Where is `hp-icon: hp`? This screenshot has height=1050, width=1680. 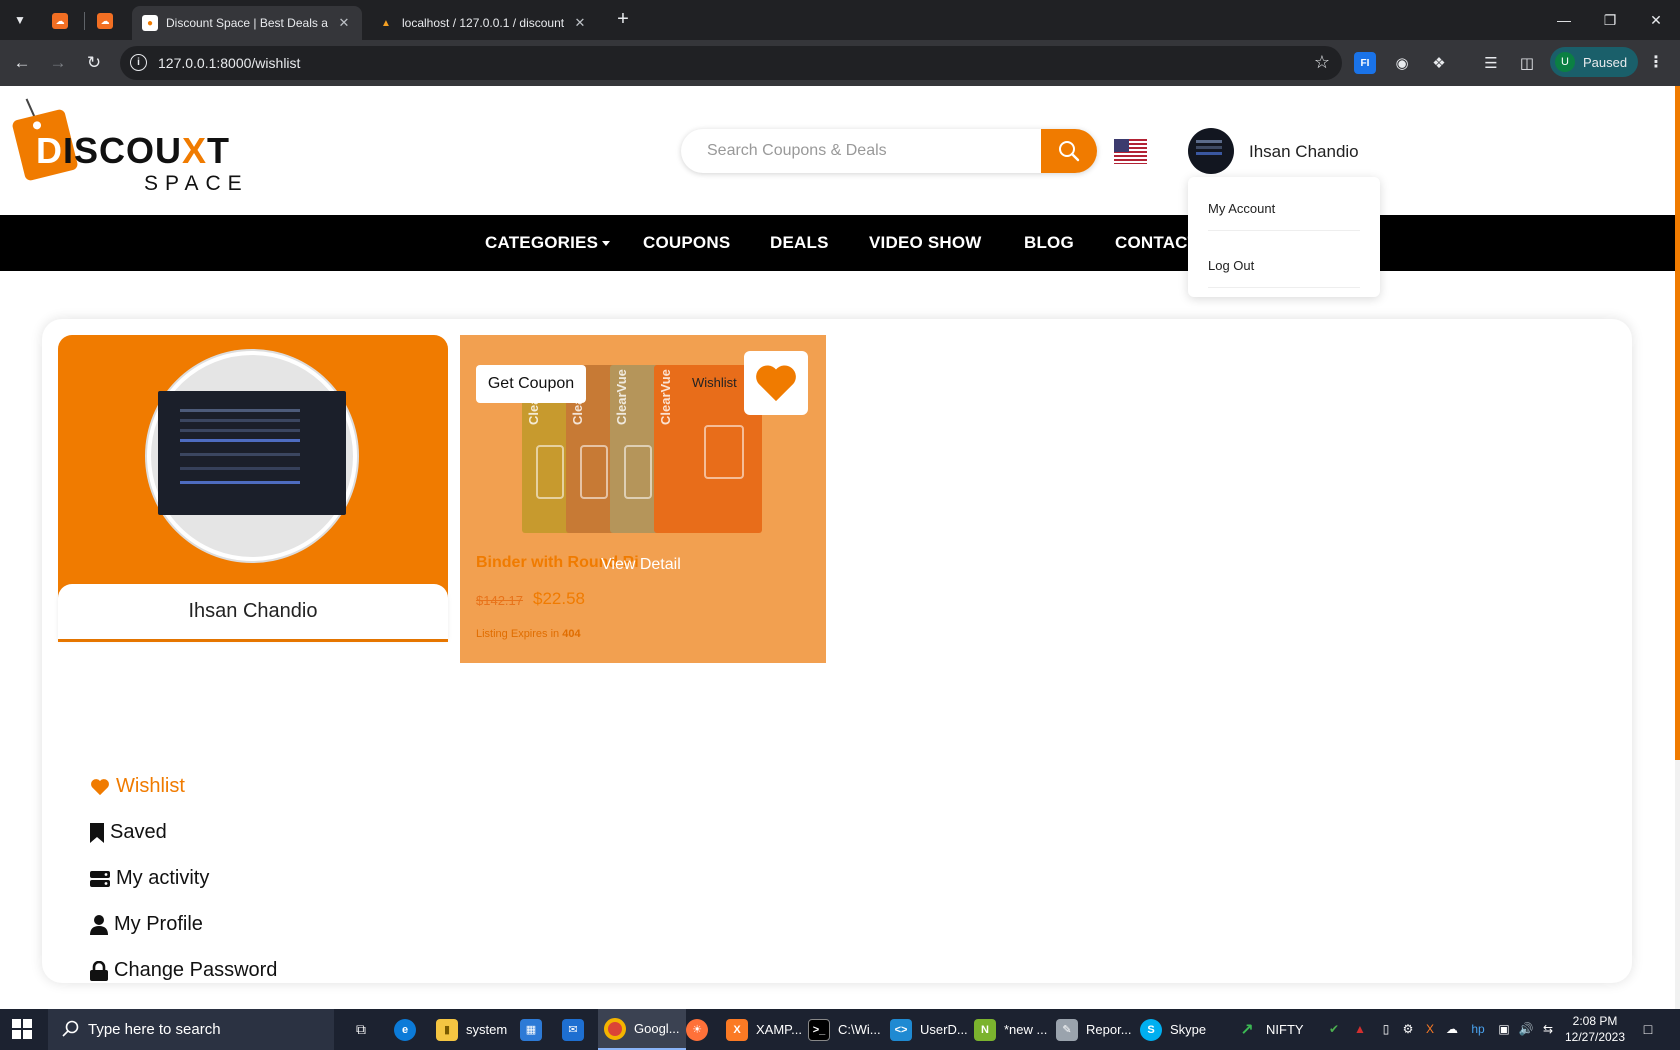 hp-icon: hp is located at coordinates (1478, 1029).